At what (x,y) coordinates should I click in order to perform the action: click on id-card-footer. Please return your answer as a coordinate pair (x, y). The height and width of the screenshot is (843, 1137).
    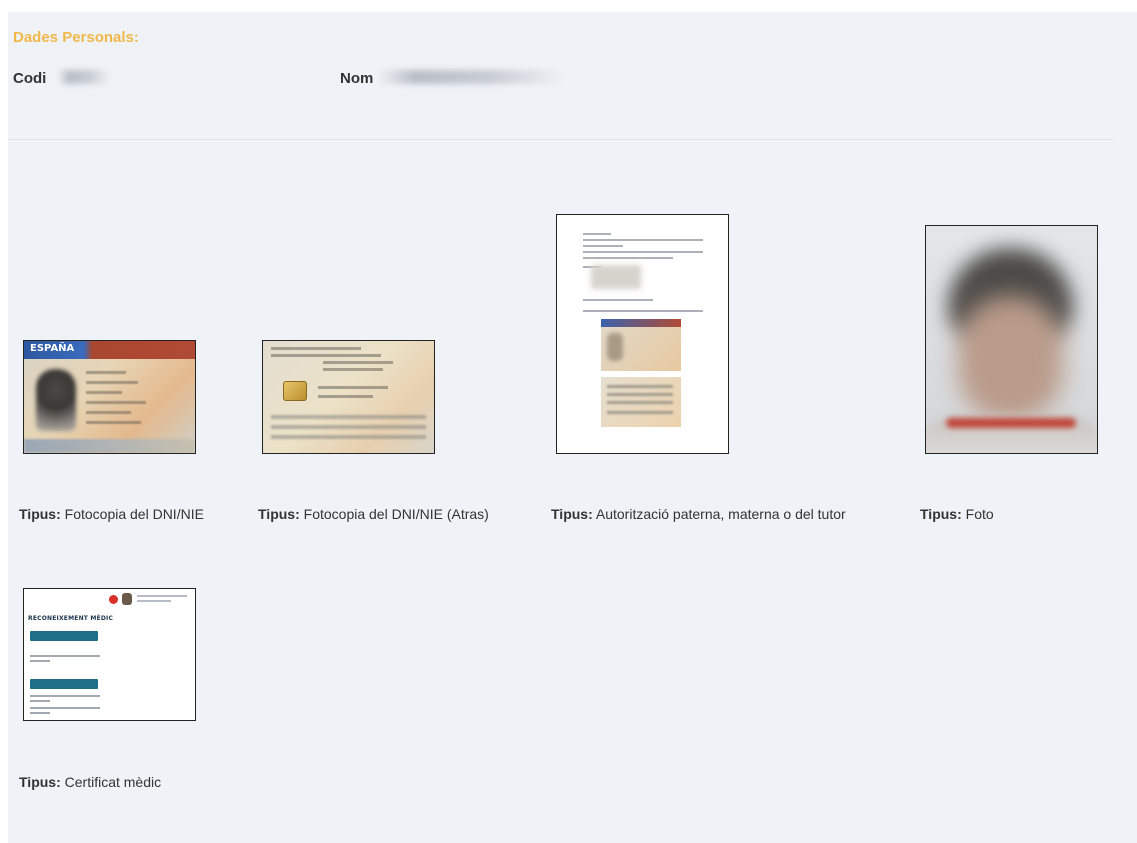
    Looking at the image, I should click on (109, 446).